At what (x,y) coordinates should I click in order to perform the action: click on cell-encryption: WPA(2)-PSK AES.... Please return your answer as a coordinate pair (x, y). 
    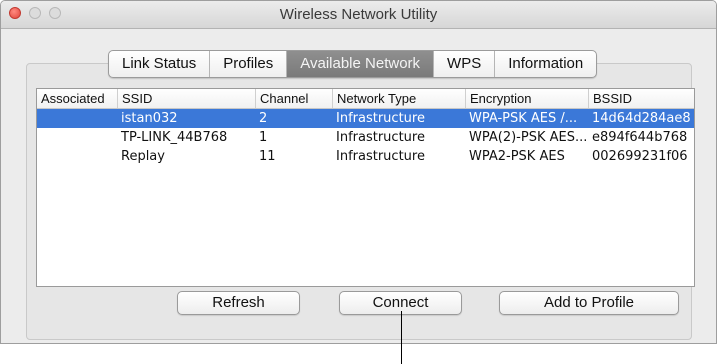
    Looking at the image, I should click on (528, 137).